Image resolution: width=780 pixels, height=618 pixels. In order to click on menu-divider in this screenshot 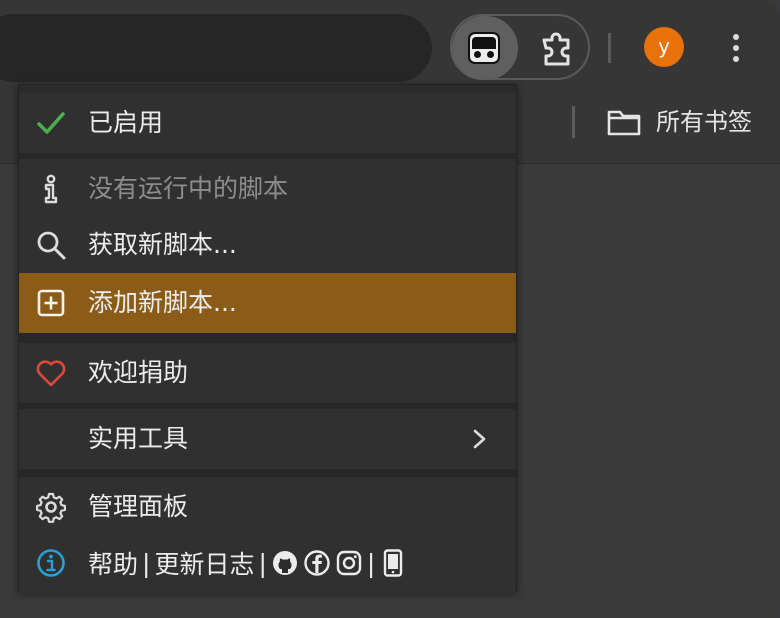, I will do `click(267, 338)`.